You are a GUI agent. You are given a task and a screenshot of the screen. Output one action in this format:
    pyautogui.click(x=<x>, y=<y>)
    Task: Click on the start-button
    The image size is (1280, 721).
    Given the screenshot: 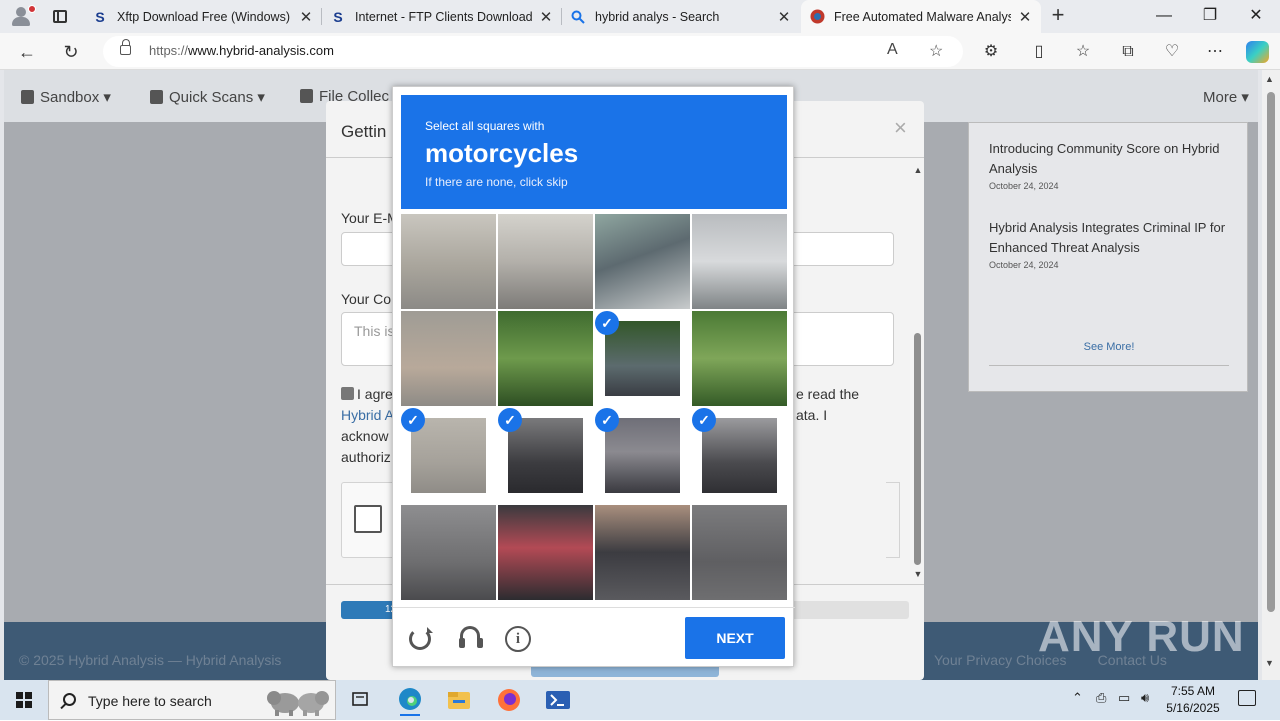 What is the action you would take?
    pyautogui.click(x=24, y=700)
    